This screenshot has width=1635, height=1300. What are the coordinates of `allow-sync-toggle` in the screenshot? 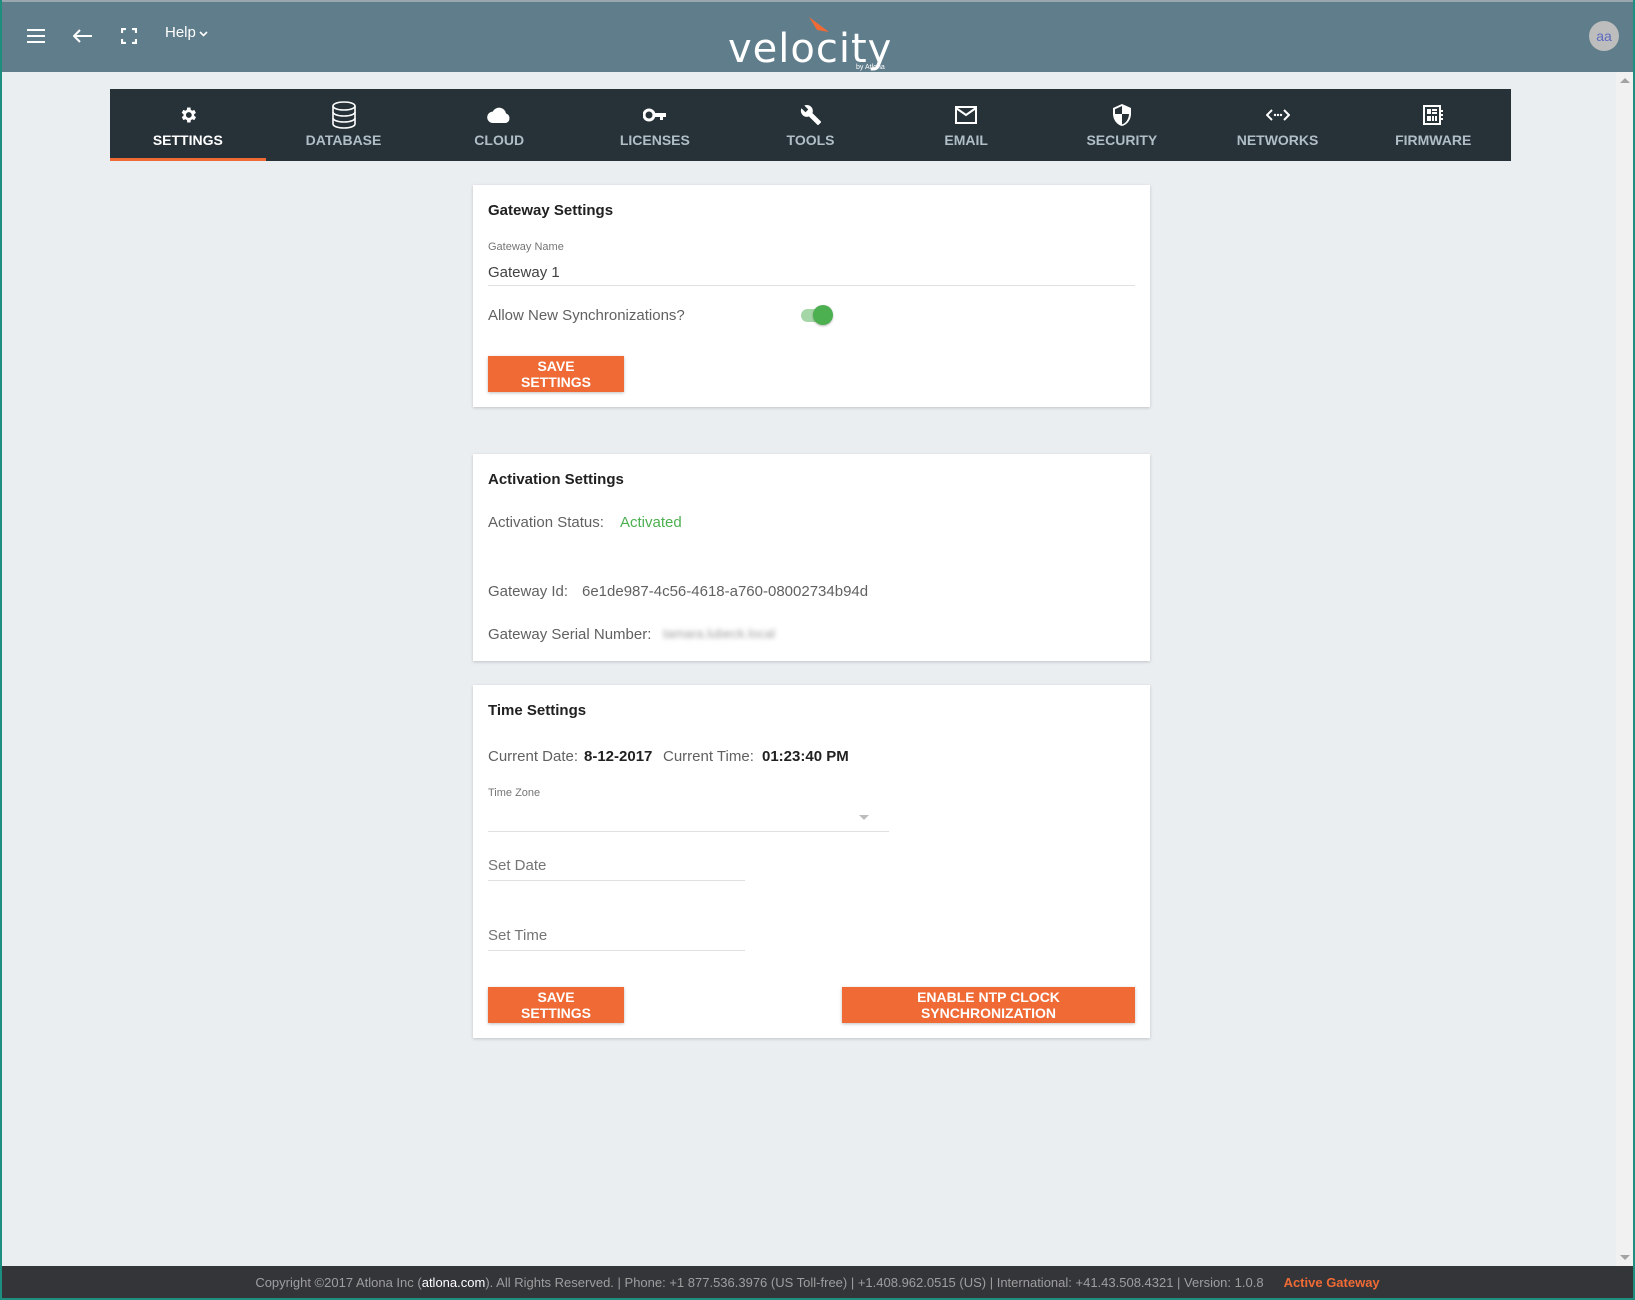 It's located at (817, 315).